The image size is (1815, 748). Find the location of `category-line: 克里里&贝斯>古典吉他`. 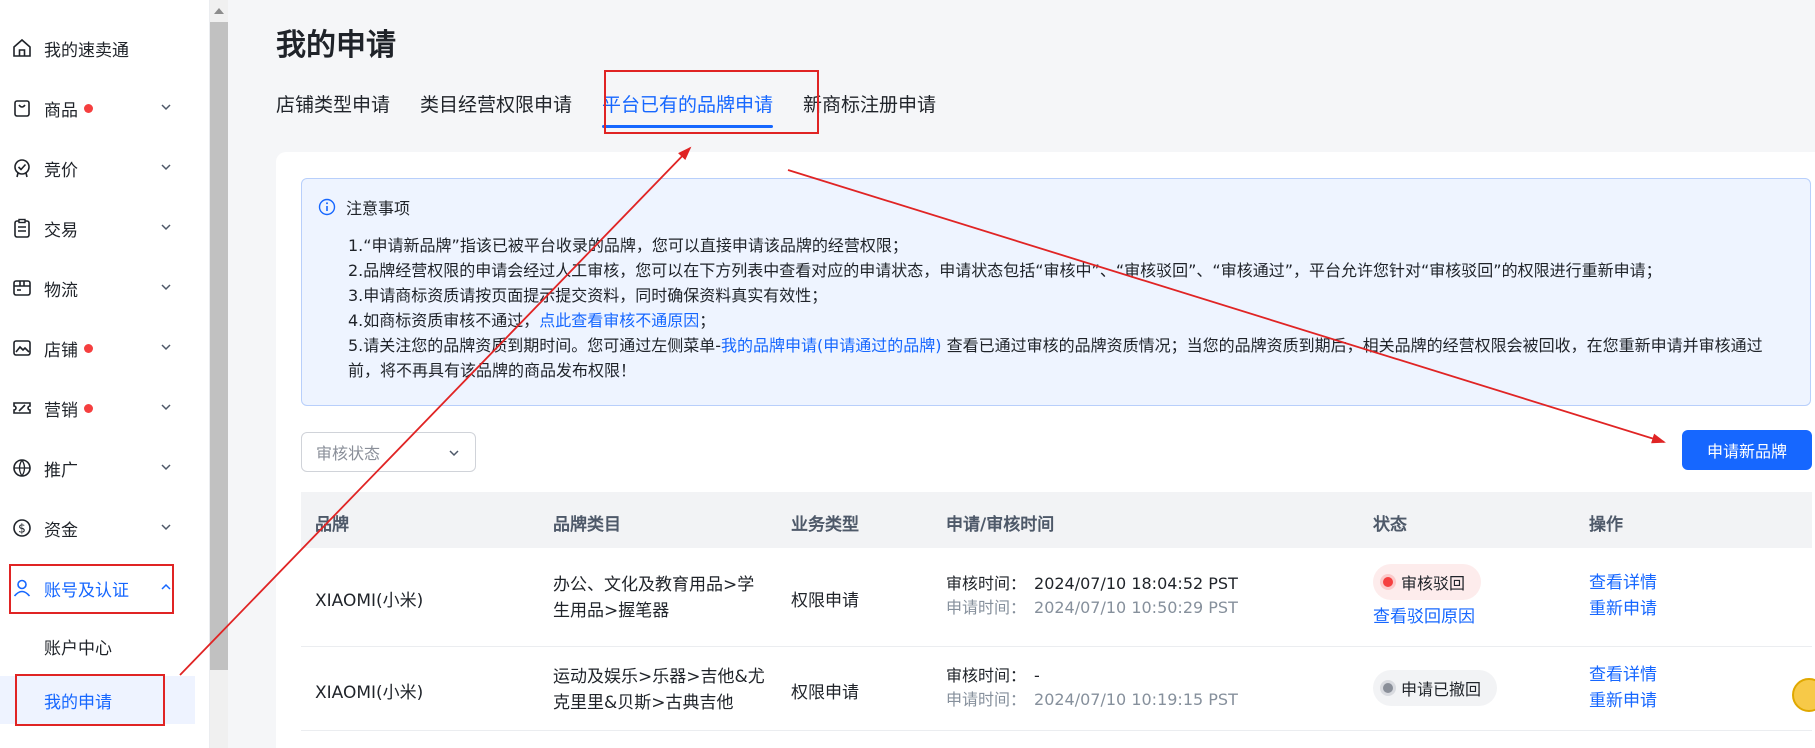

category-line: 克里里&贝斯>古典吉他 is located at coordinates (643, 703).